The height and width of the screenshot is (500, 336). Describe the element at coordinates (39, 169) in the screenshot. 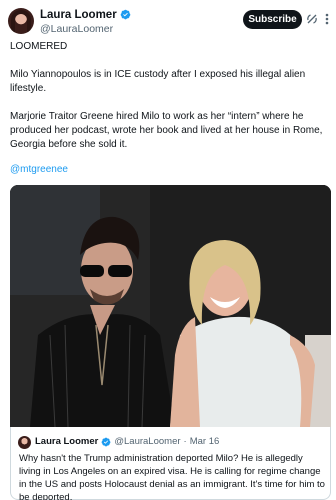

I see `mention-link: @mtgreenee` at that location.